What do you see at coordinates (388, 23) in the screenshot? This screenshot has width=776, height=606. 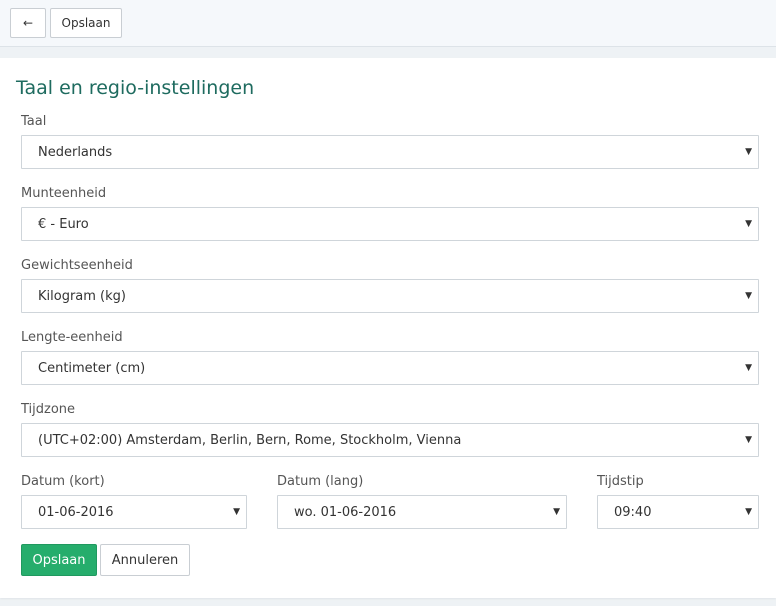 I see `top-toolbar: ← Opslaan` at bounding box center [388, 23].